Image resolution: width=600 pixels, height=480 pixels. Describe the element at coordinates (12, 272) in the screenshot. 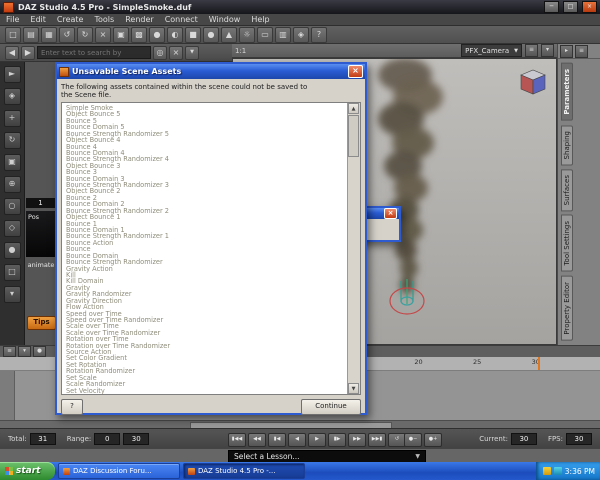

I see `frame-view-icon: □` at that location.